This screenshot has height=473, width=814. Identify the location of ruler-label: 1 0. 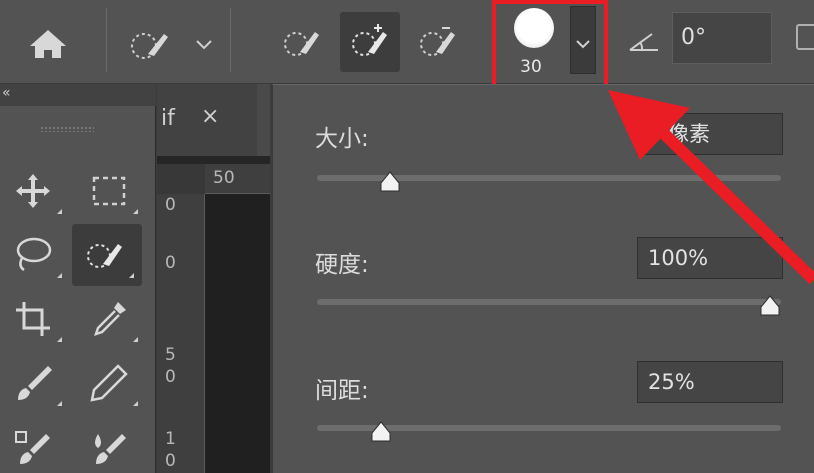
(170, 450).